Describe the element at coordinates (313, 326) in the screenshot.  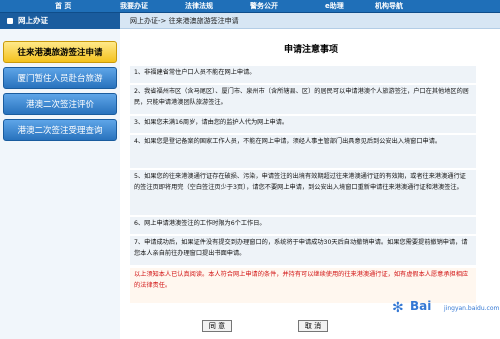
I see `cancel-button: 取 消` at that location.